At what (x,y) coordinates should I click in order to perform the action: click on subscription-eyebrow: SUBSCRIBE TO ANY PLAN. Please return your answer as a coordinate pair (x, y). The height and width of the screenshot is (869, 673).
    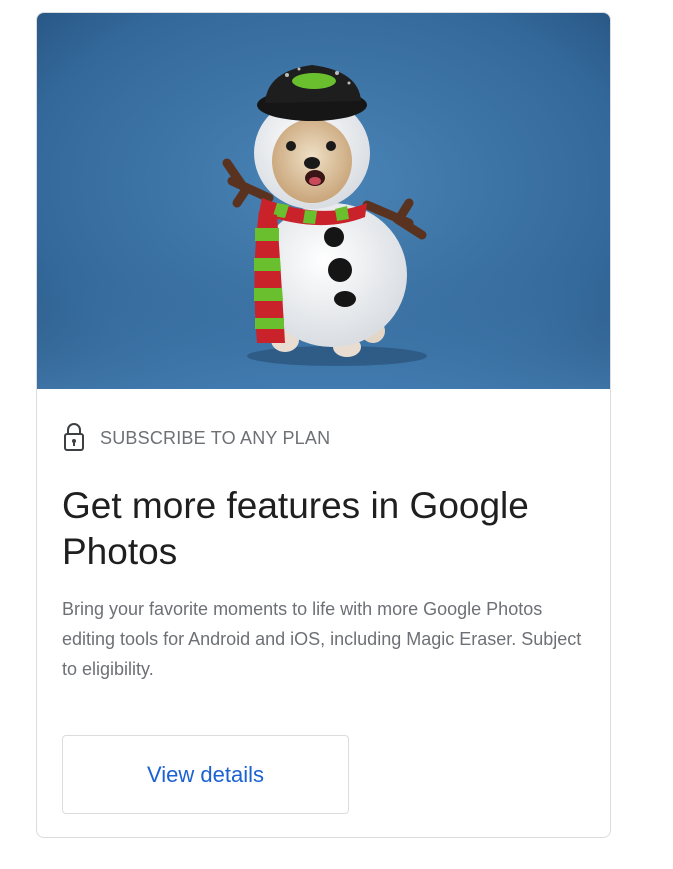
    Looking at the image, I should click on (196, 438).